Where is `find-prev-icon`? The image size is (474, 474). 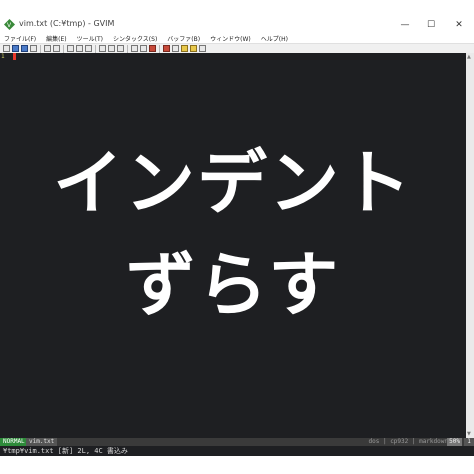
find-prev-icon is located at coordinates (120, 48).